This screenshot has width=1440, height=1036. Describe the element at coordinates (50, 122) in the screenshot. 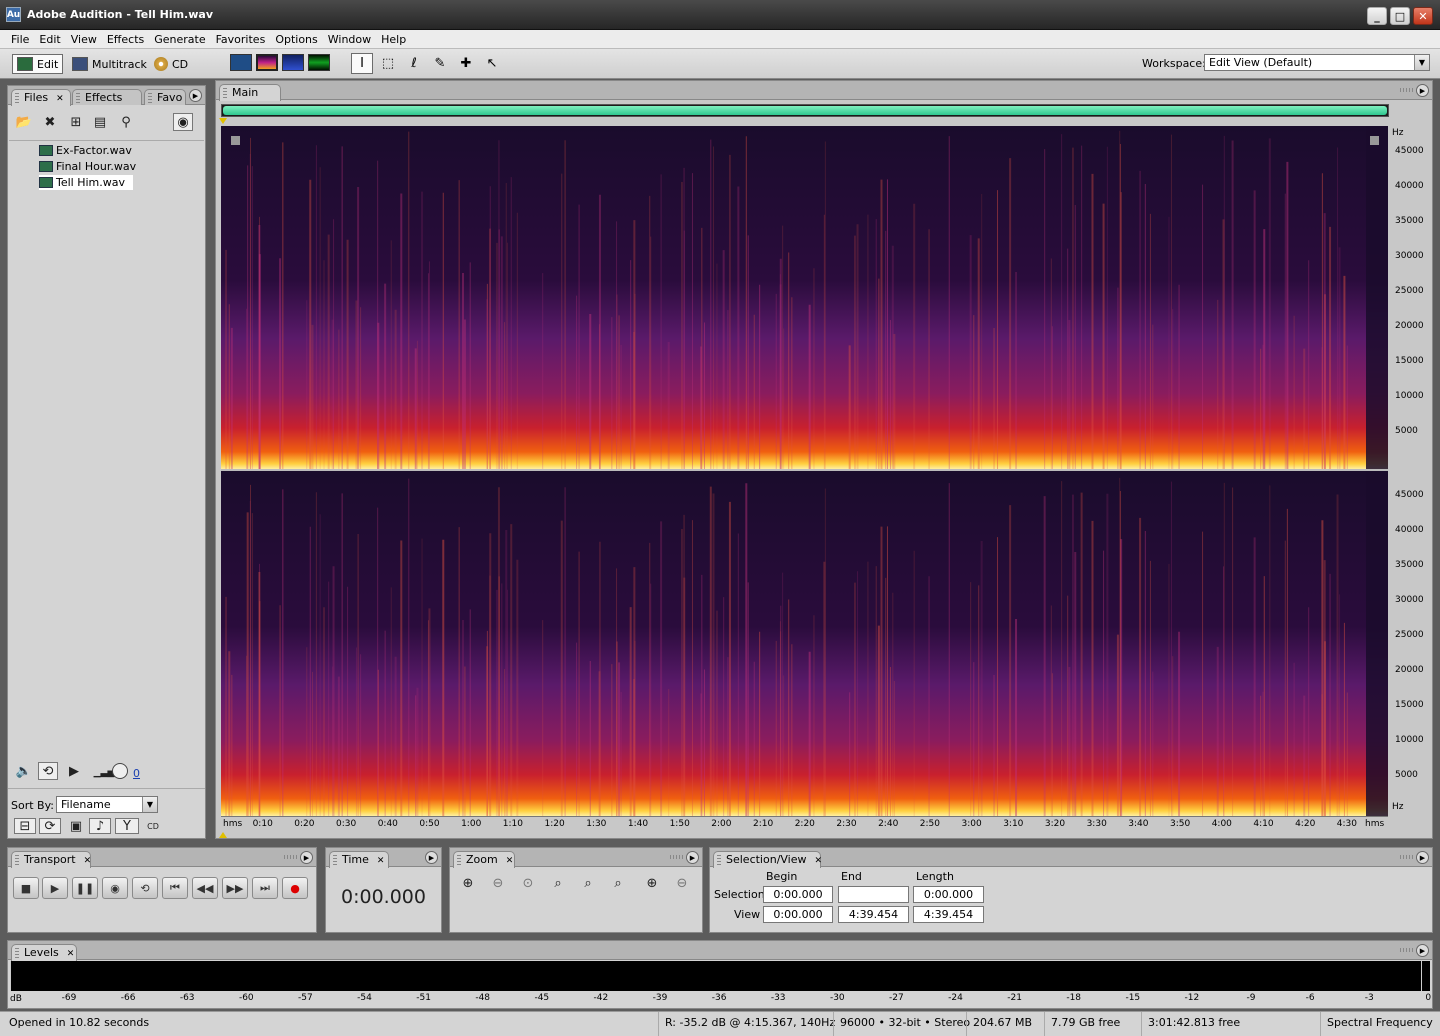

I see `close-file-icon: ✖` at that location.